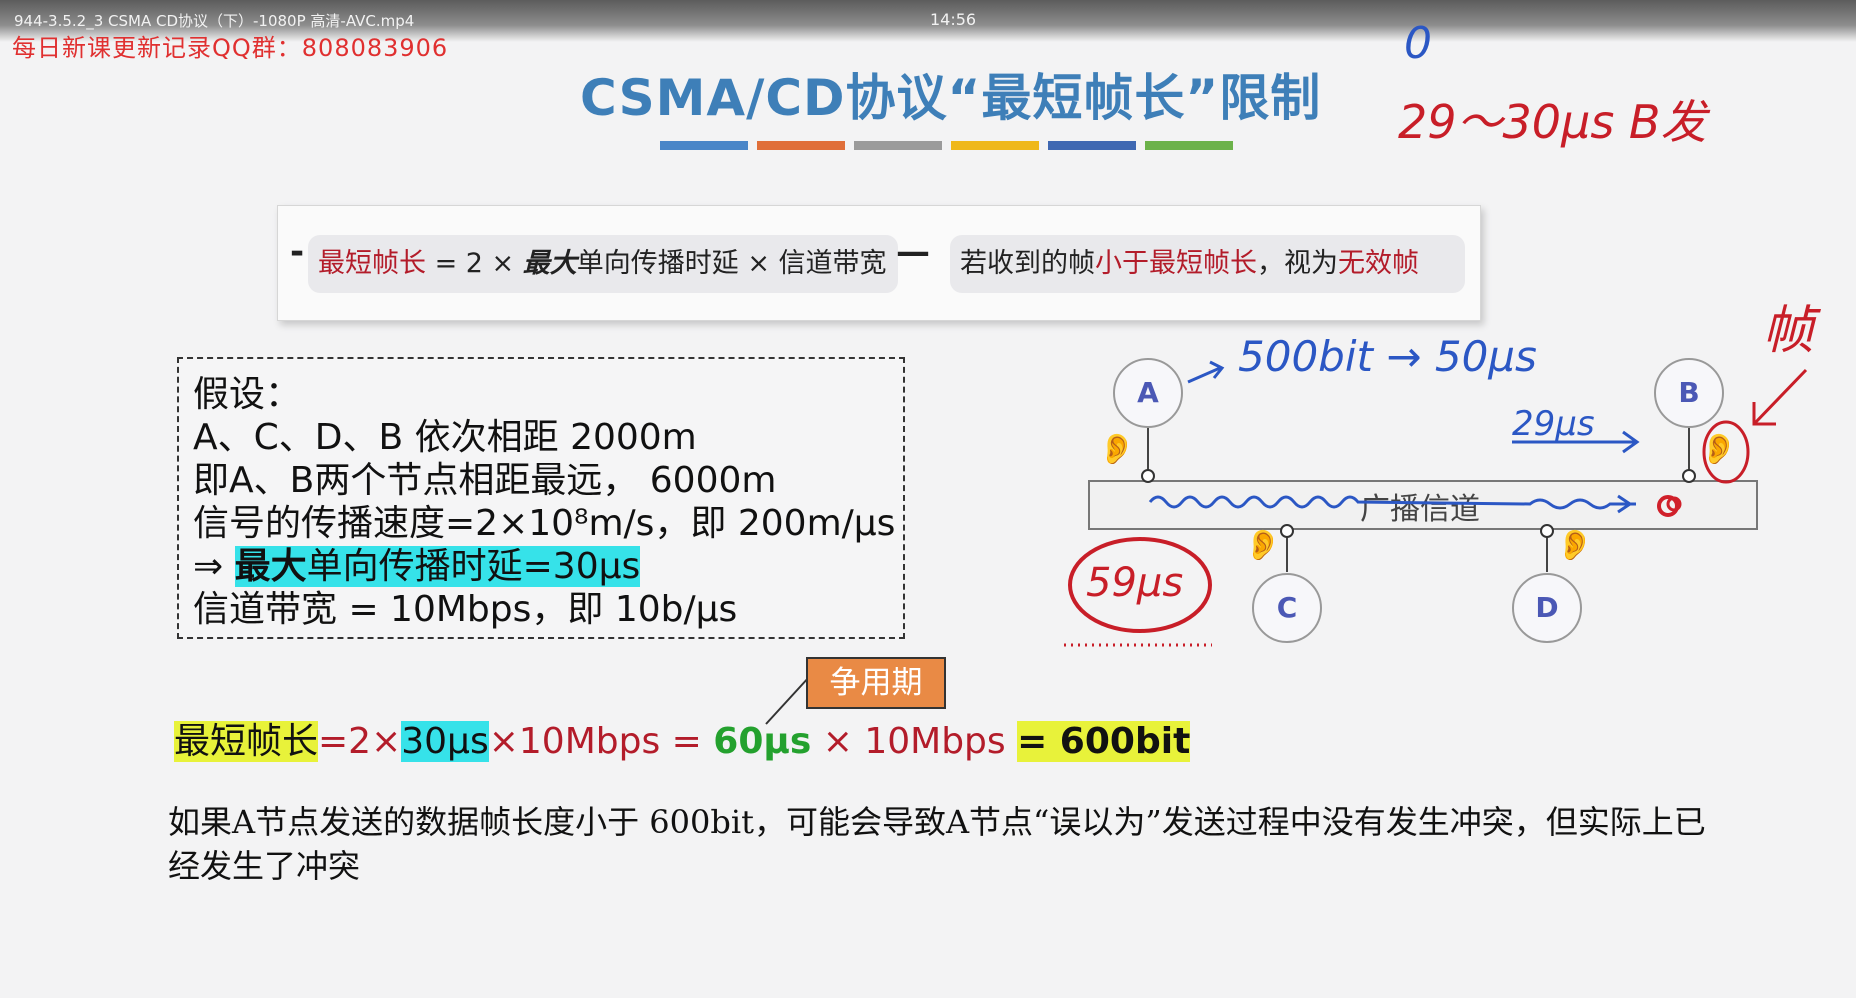 Image resolution: width=1856 pixels, height=998 pixels. I want to click on handwriting-rate: 500bit → 50μs, so click(1387, 356).